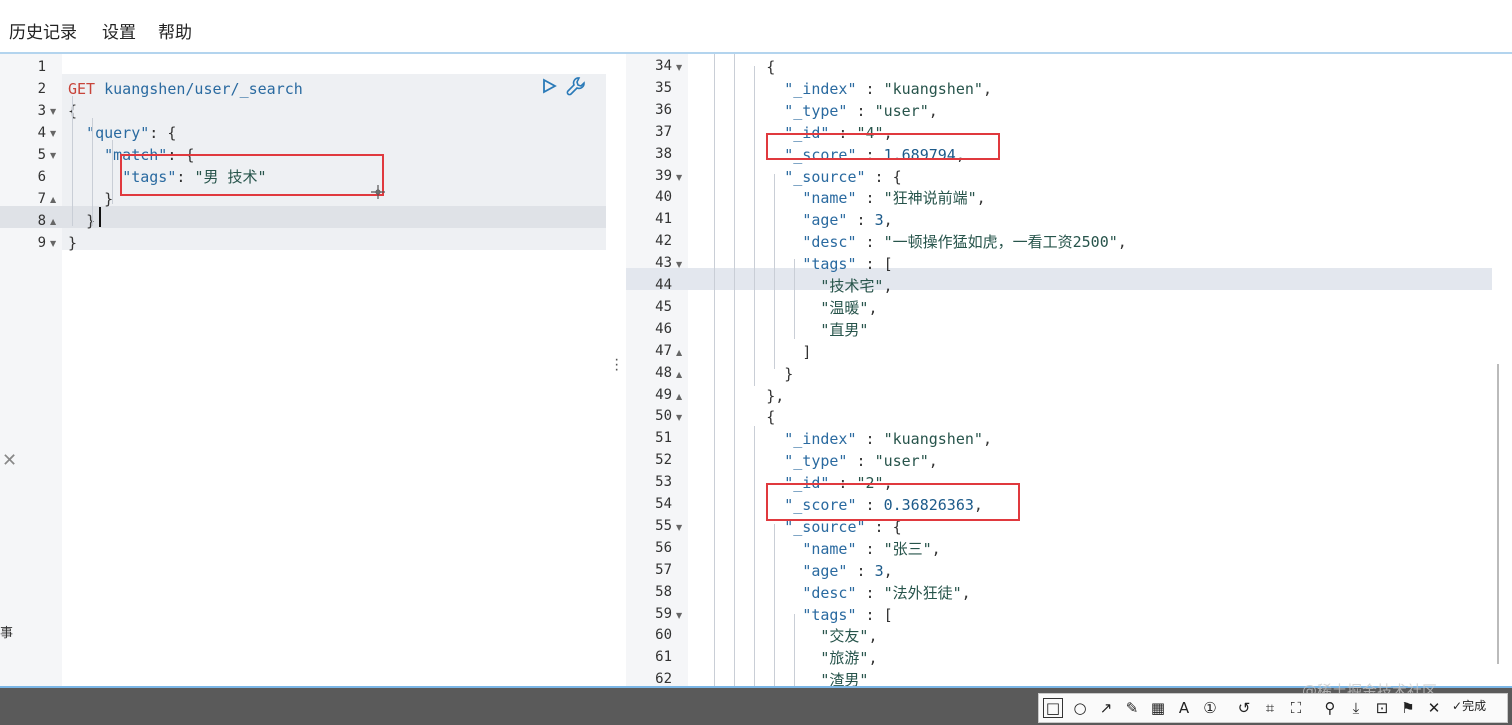 The image size is (1512, 725). I want to click on line-number: 45, so click(663, 306).